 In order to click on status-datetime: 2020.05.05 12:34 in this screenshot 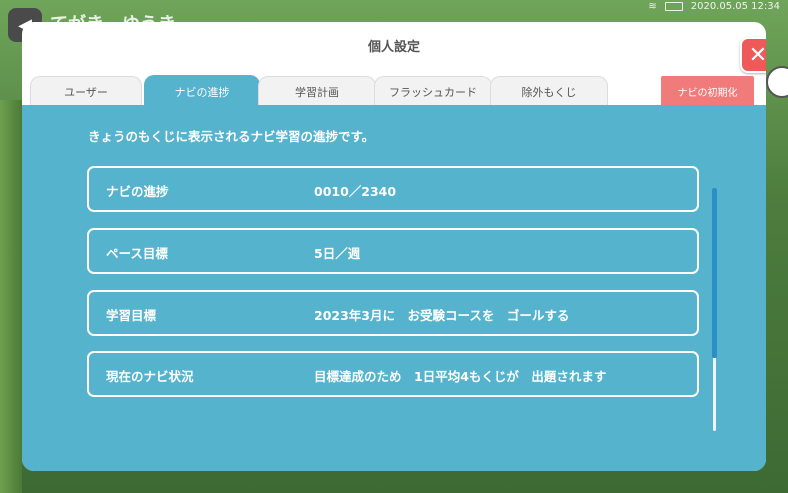, I will do `click(735, 6)`.